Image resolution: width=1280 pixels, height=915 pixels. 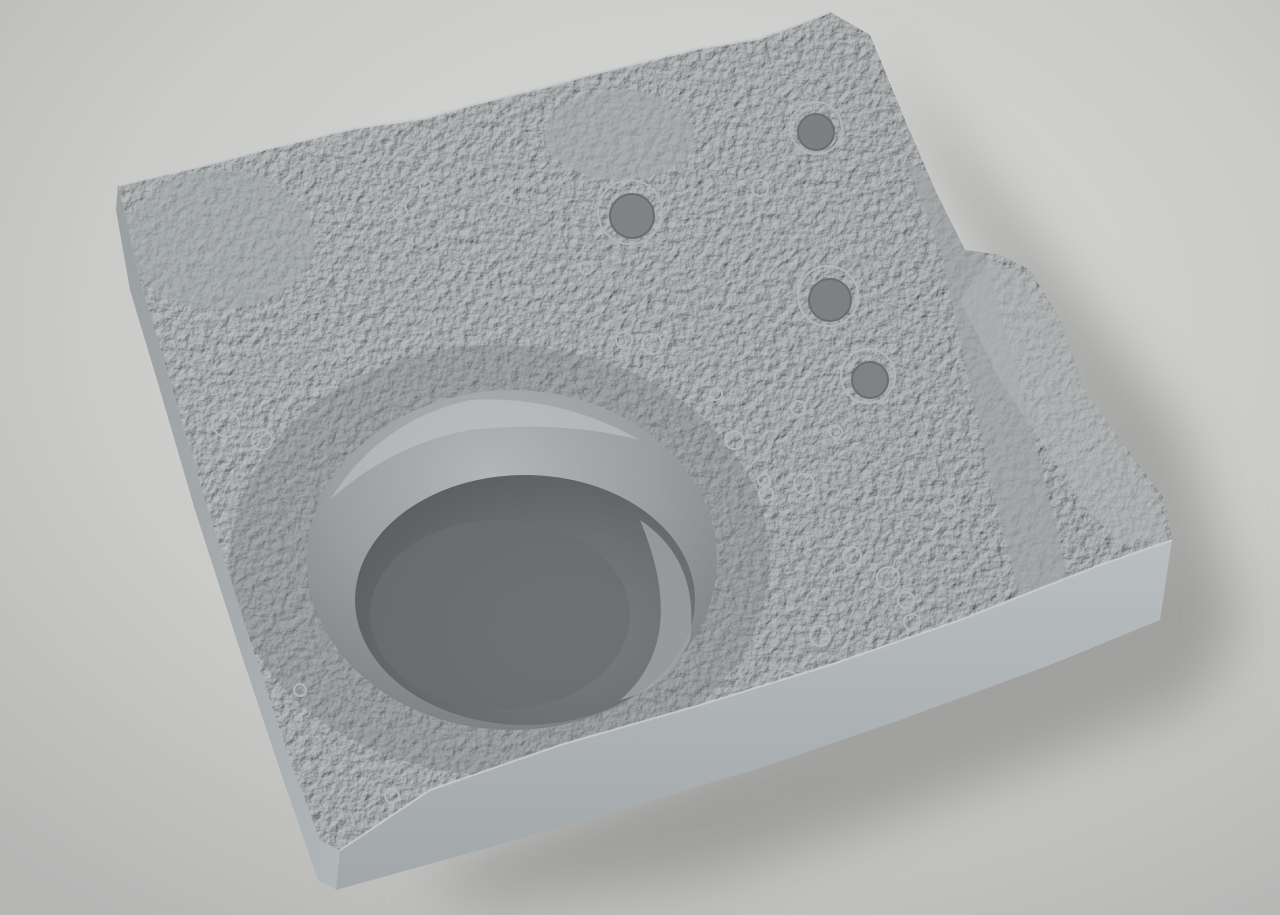 What do you see at coordinates (620, 135) in the screenshot?
I see `smooth-plain-upper-center` at bounding box center [620, 135].